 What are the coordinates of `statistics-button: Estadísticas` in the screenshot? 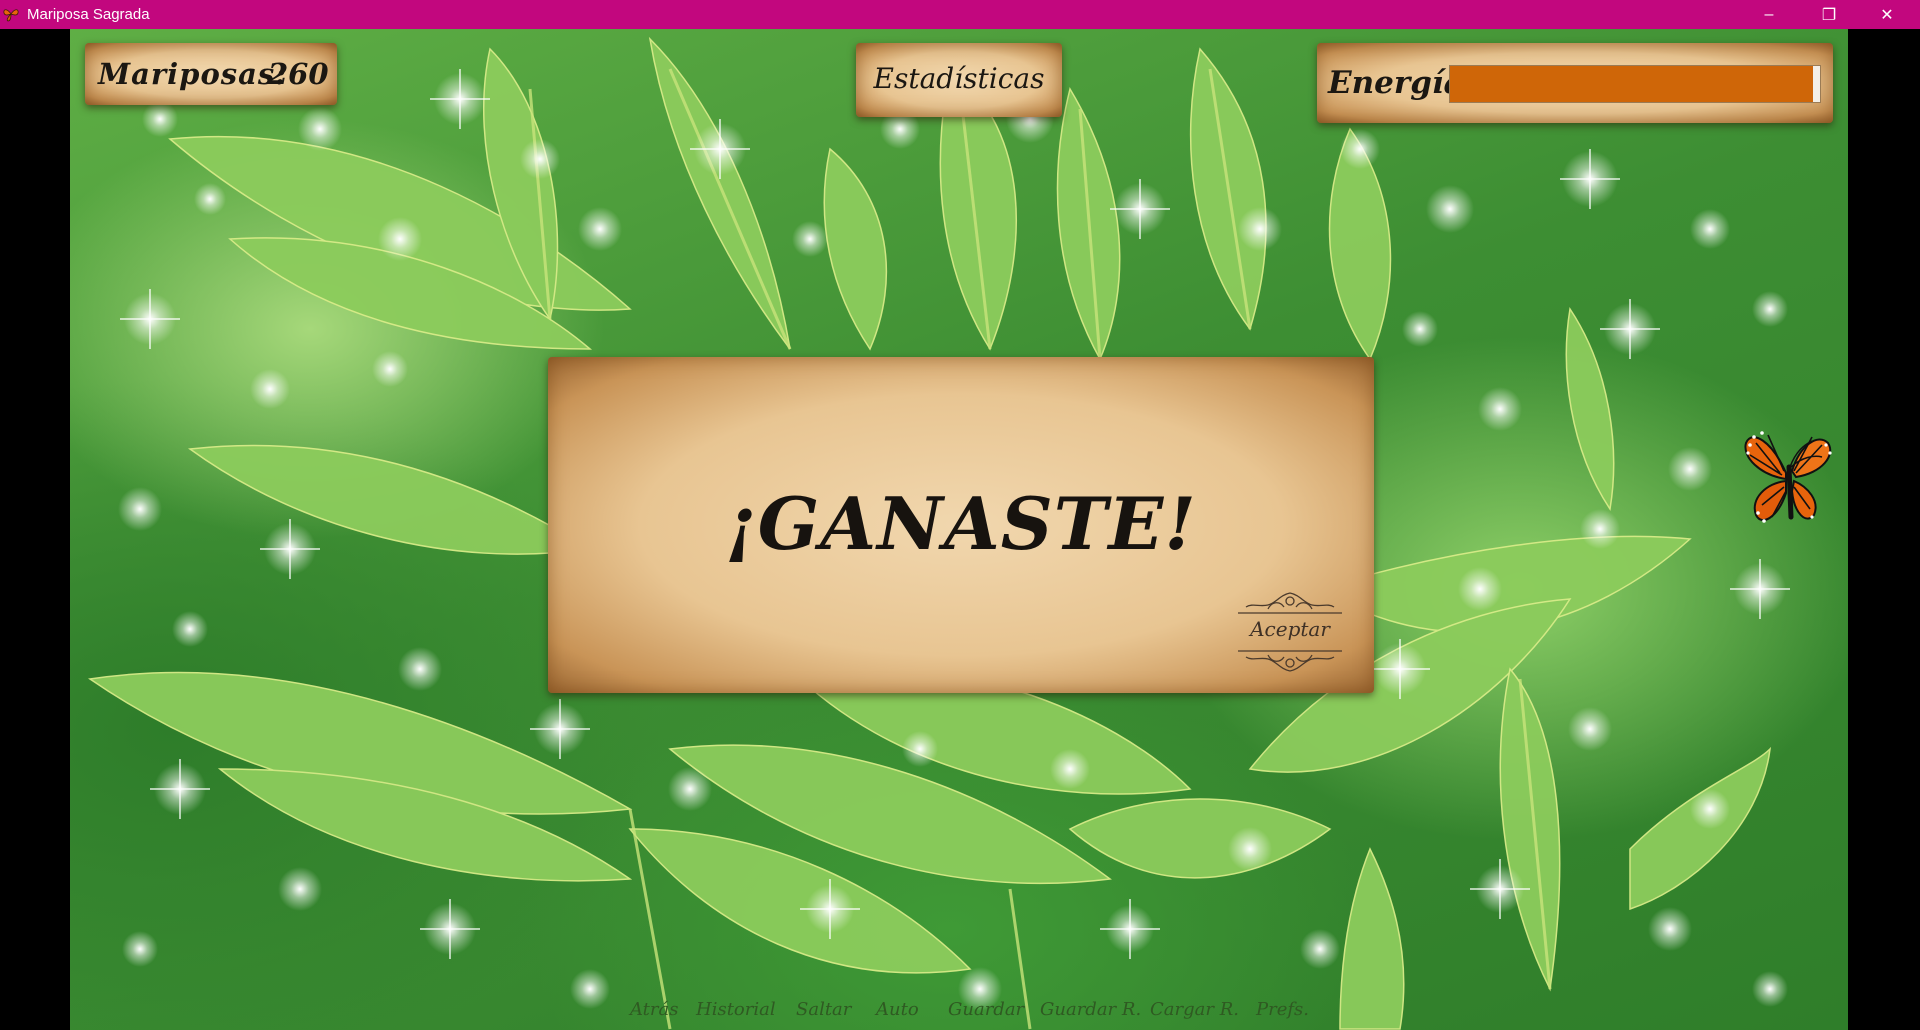 It's located at (959, 80).